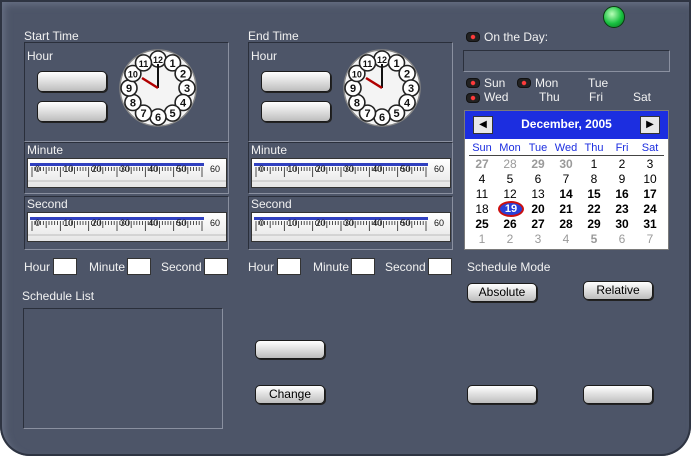 This screenshot has width=691, height=456. Describe the element at coordinates (473, 83) in the screenshot. I see `sun-radio` at that location.